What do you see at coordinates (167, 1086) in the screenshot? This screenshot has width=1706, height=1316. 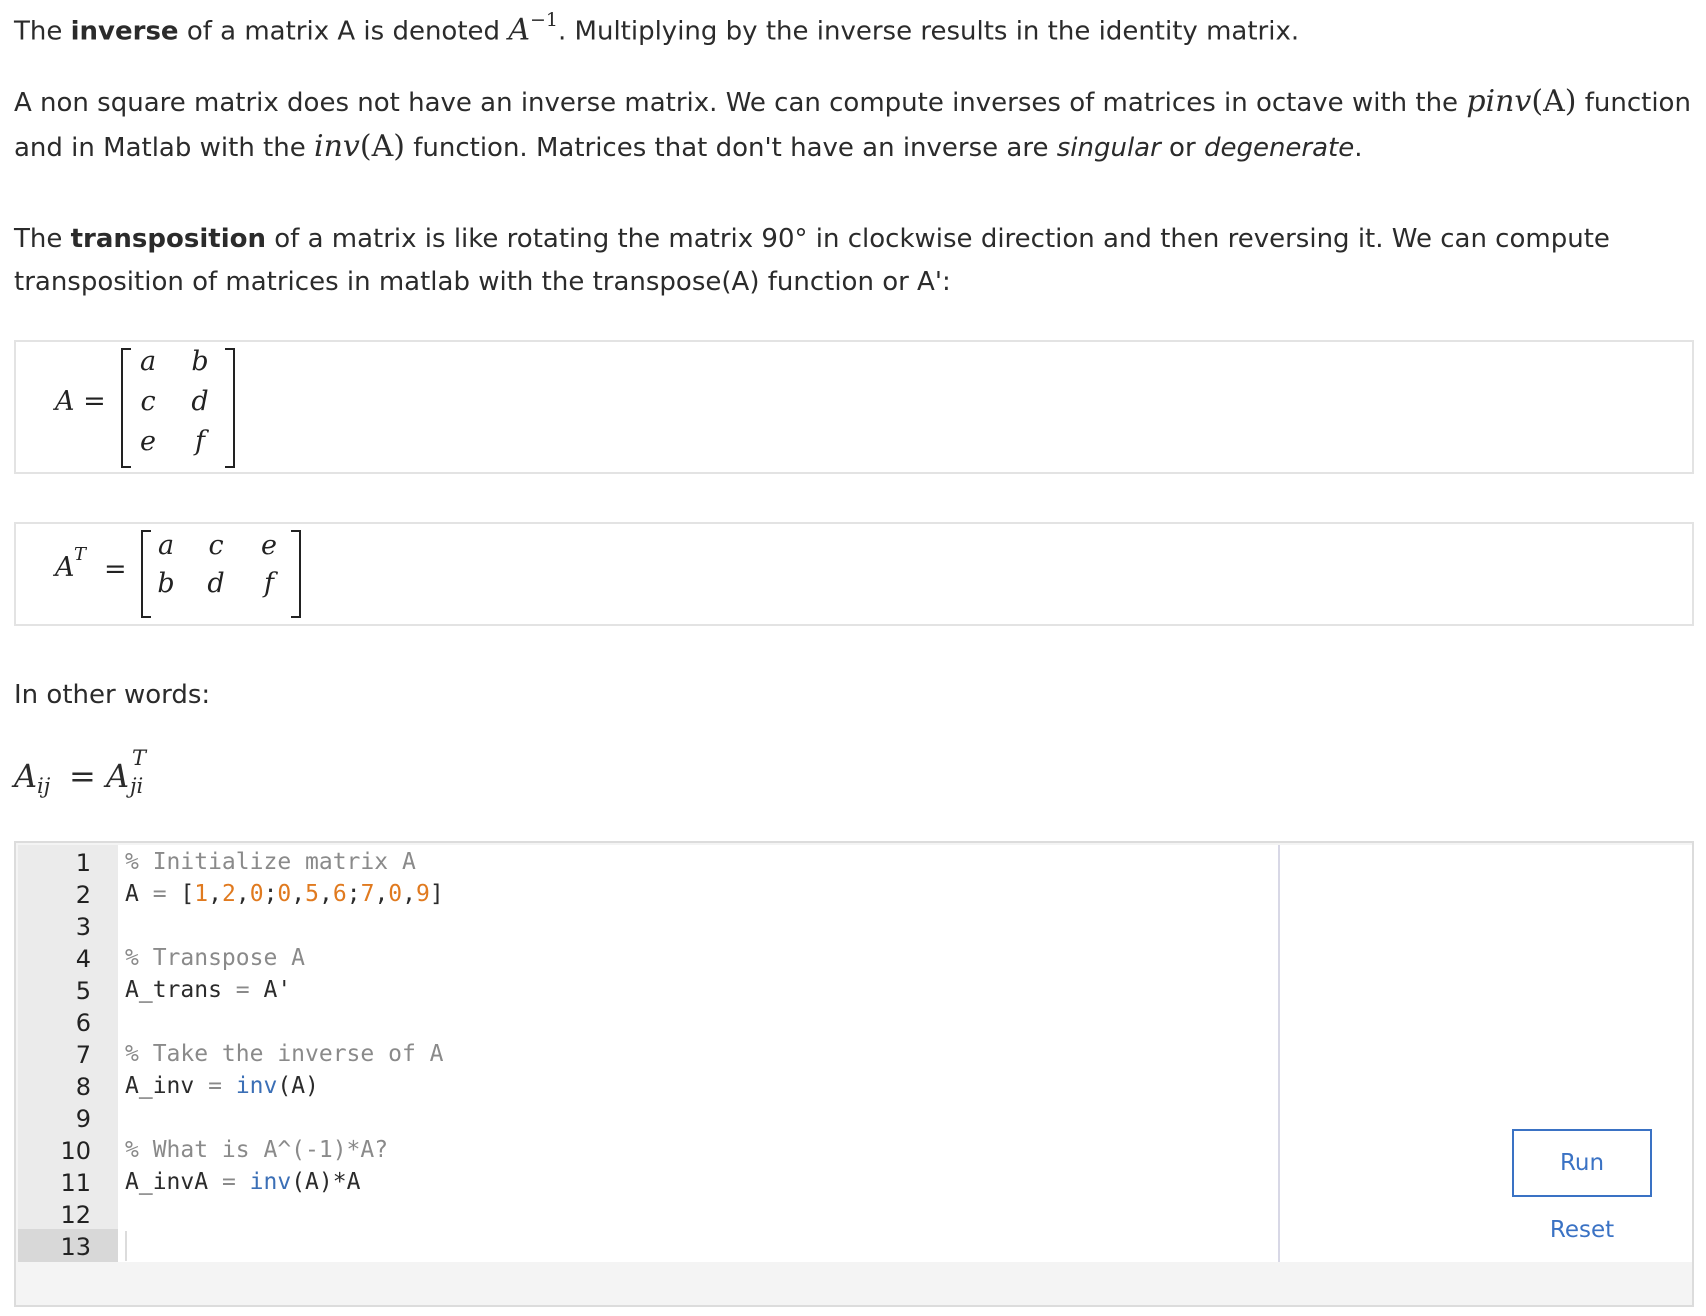 I see `code-token: A_inv` at bounding box center [167, 1086].